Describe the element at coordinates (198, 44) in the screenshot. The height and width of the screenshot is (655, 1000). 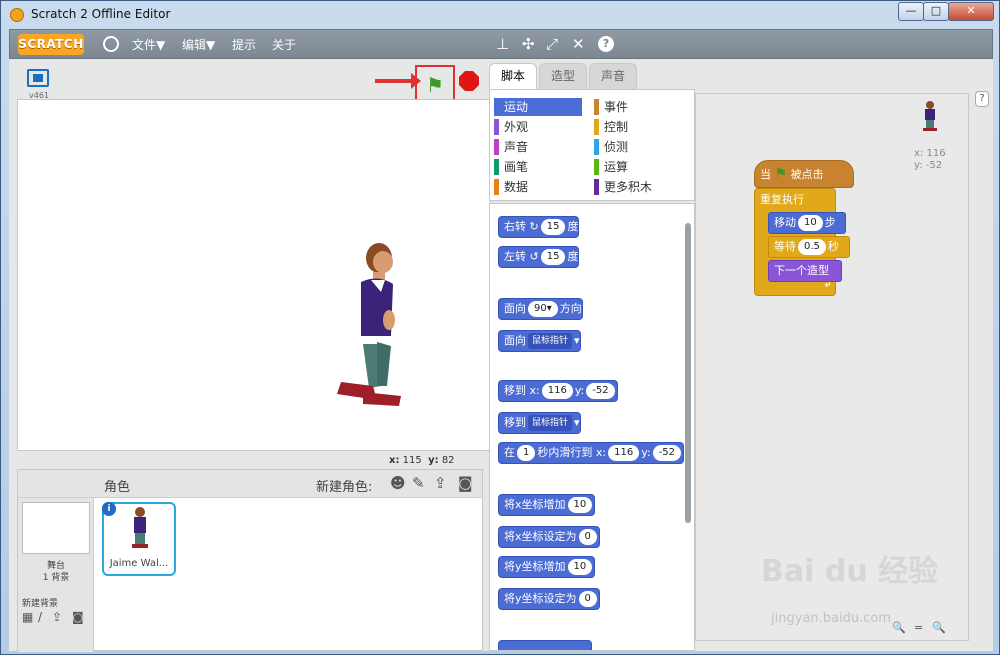
I see `menu-edit: 编辑▼` at that location.